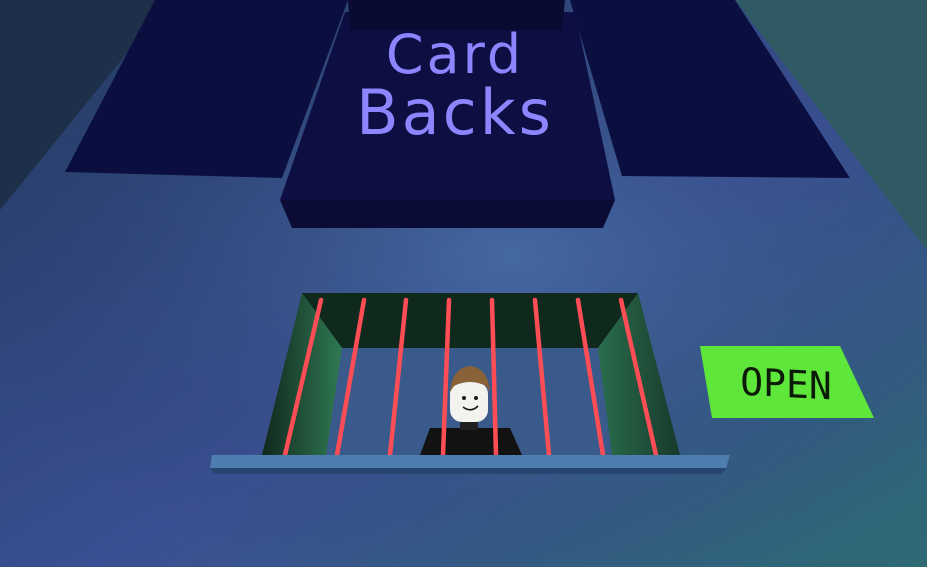 The height and width of the screenshot is (567, 927). Describe the element at coordinates (469, 402) in the screenshot. I see `avatar-head` at that location.